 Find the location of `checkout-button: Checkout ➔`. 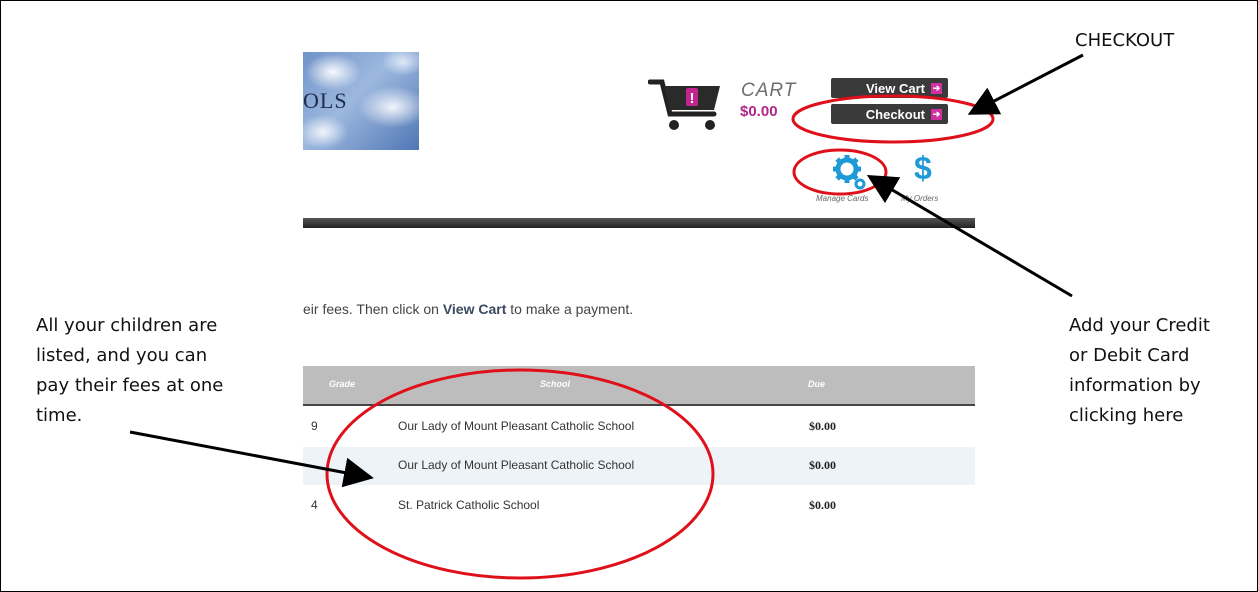

checkout-button: Checkout ➔ is located at coordinates (889, 114).